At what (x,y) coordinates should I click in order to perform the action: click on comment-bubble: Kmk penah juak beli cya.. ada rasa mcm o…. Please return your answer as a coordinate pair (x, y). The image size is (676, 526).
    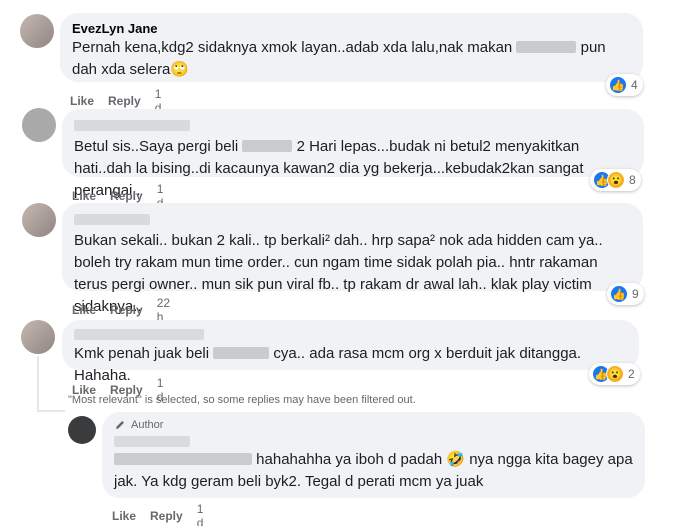
    Looking at the image, I should click on (350, 352).